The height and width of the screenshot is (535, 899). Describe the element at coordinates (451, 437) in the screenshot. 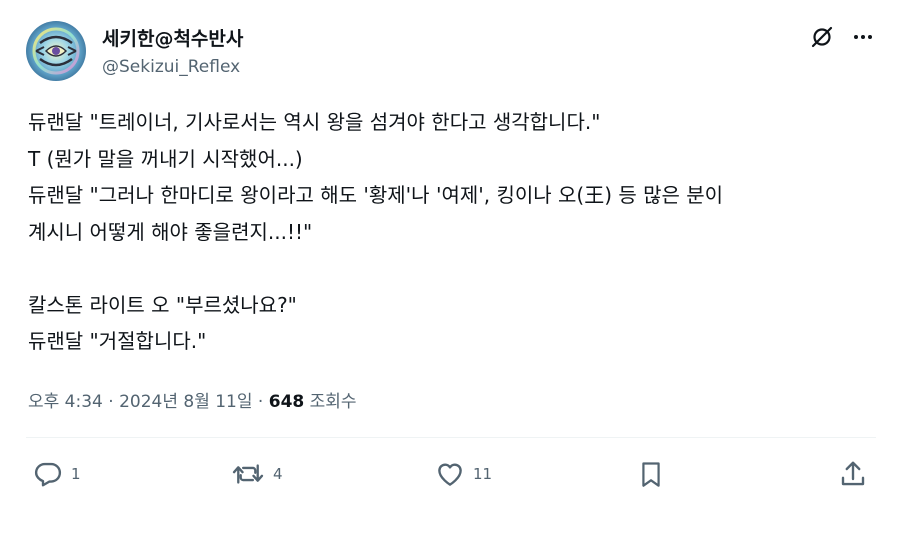

I see `divider` at that location.